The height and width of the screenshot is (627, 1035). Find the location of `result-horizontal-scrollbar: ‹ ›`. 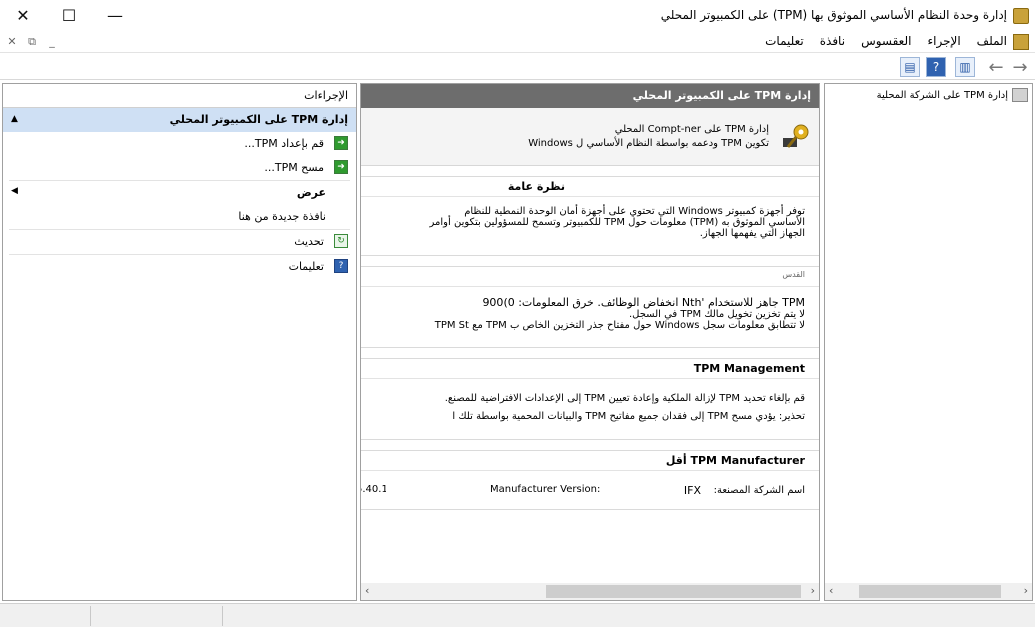

result-horizontal-scrollbar: ‹ › is located at coordinates (590, 591).